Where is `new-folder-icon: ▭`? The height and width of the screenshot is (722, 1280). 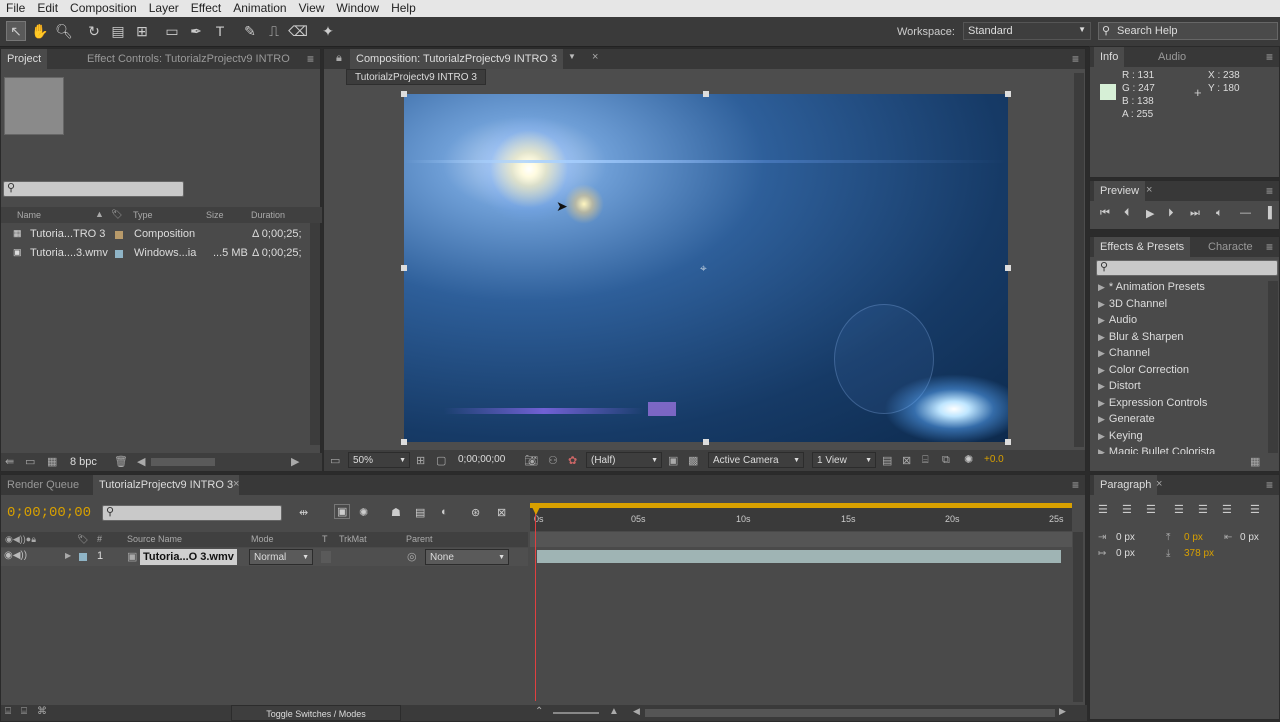
new-folder-icon: ▭ is located at coordinates (30, 461).